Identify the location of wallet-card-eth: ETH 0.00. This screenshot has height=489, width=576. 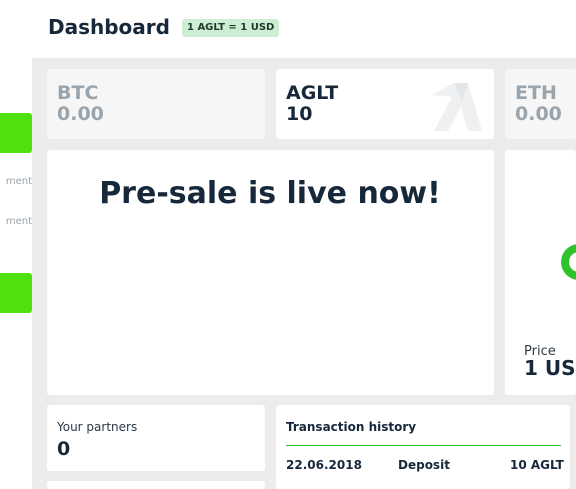
(540, 104).